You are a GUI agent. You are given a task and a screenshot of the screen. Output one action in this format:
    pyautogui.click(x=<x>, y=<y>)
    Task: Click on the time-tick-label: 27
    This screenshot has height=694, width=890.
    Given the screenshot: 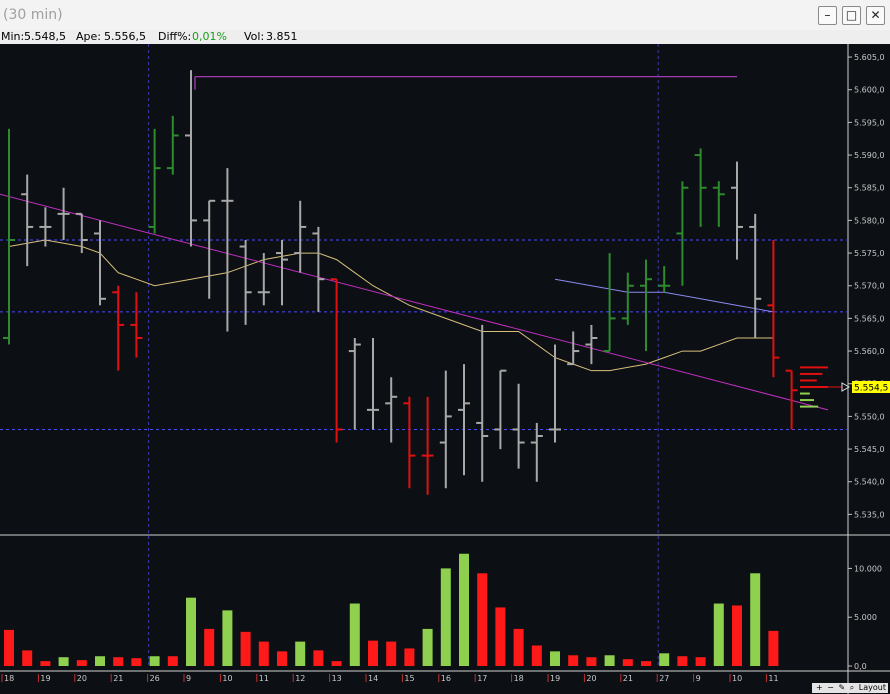 What is the action you would take?
    pyautogui.click(x=664, y=678)
    